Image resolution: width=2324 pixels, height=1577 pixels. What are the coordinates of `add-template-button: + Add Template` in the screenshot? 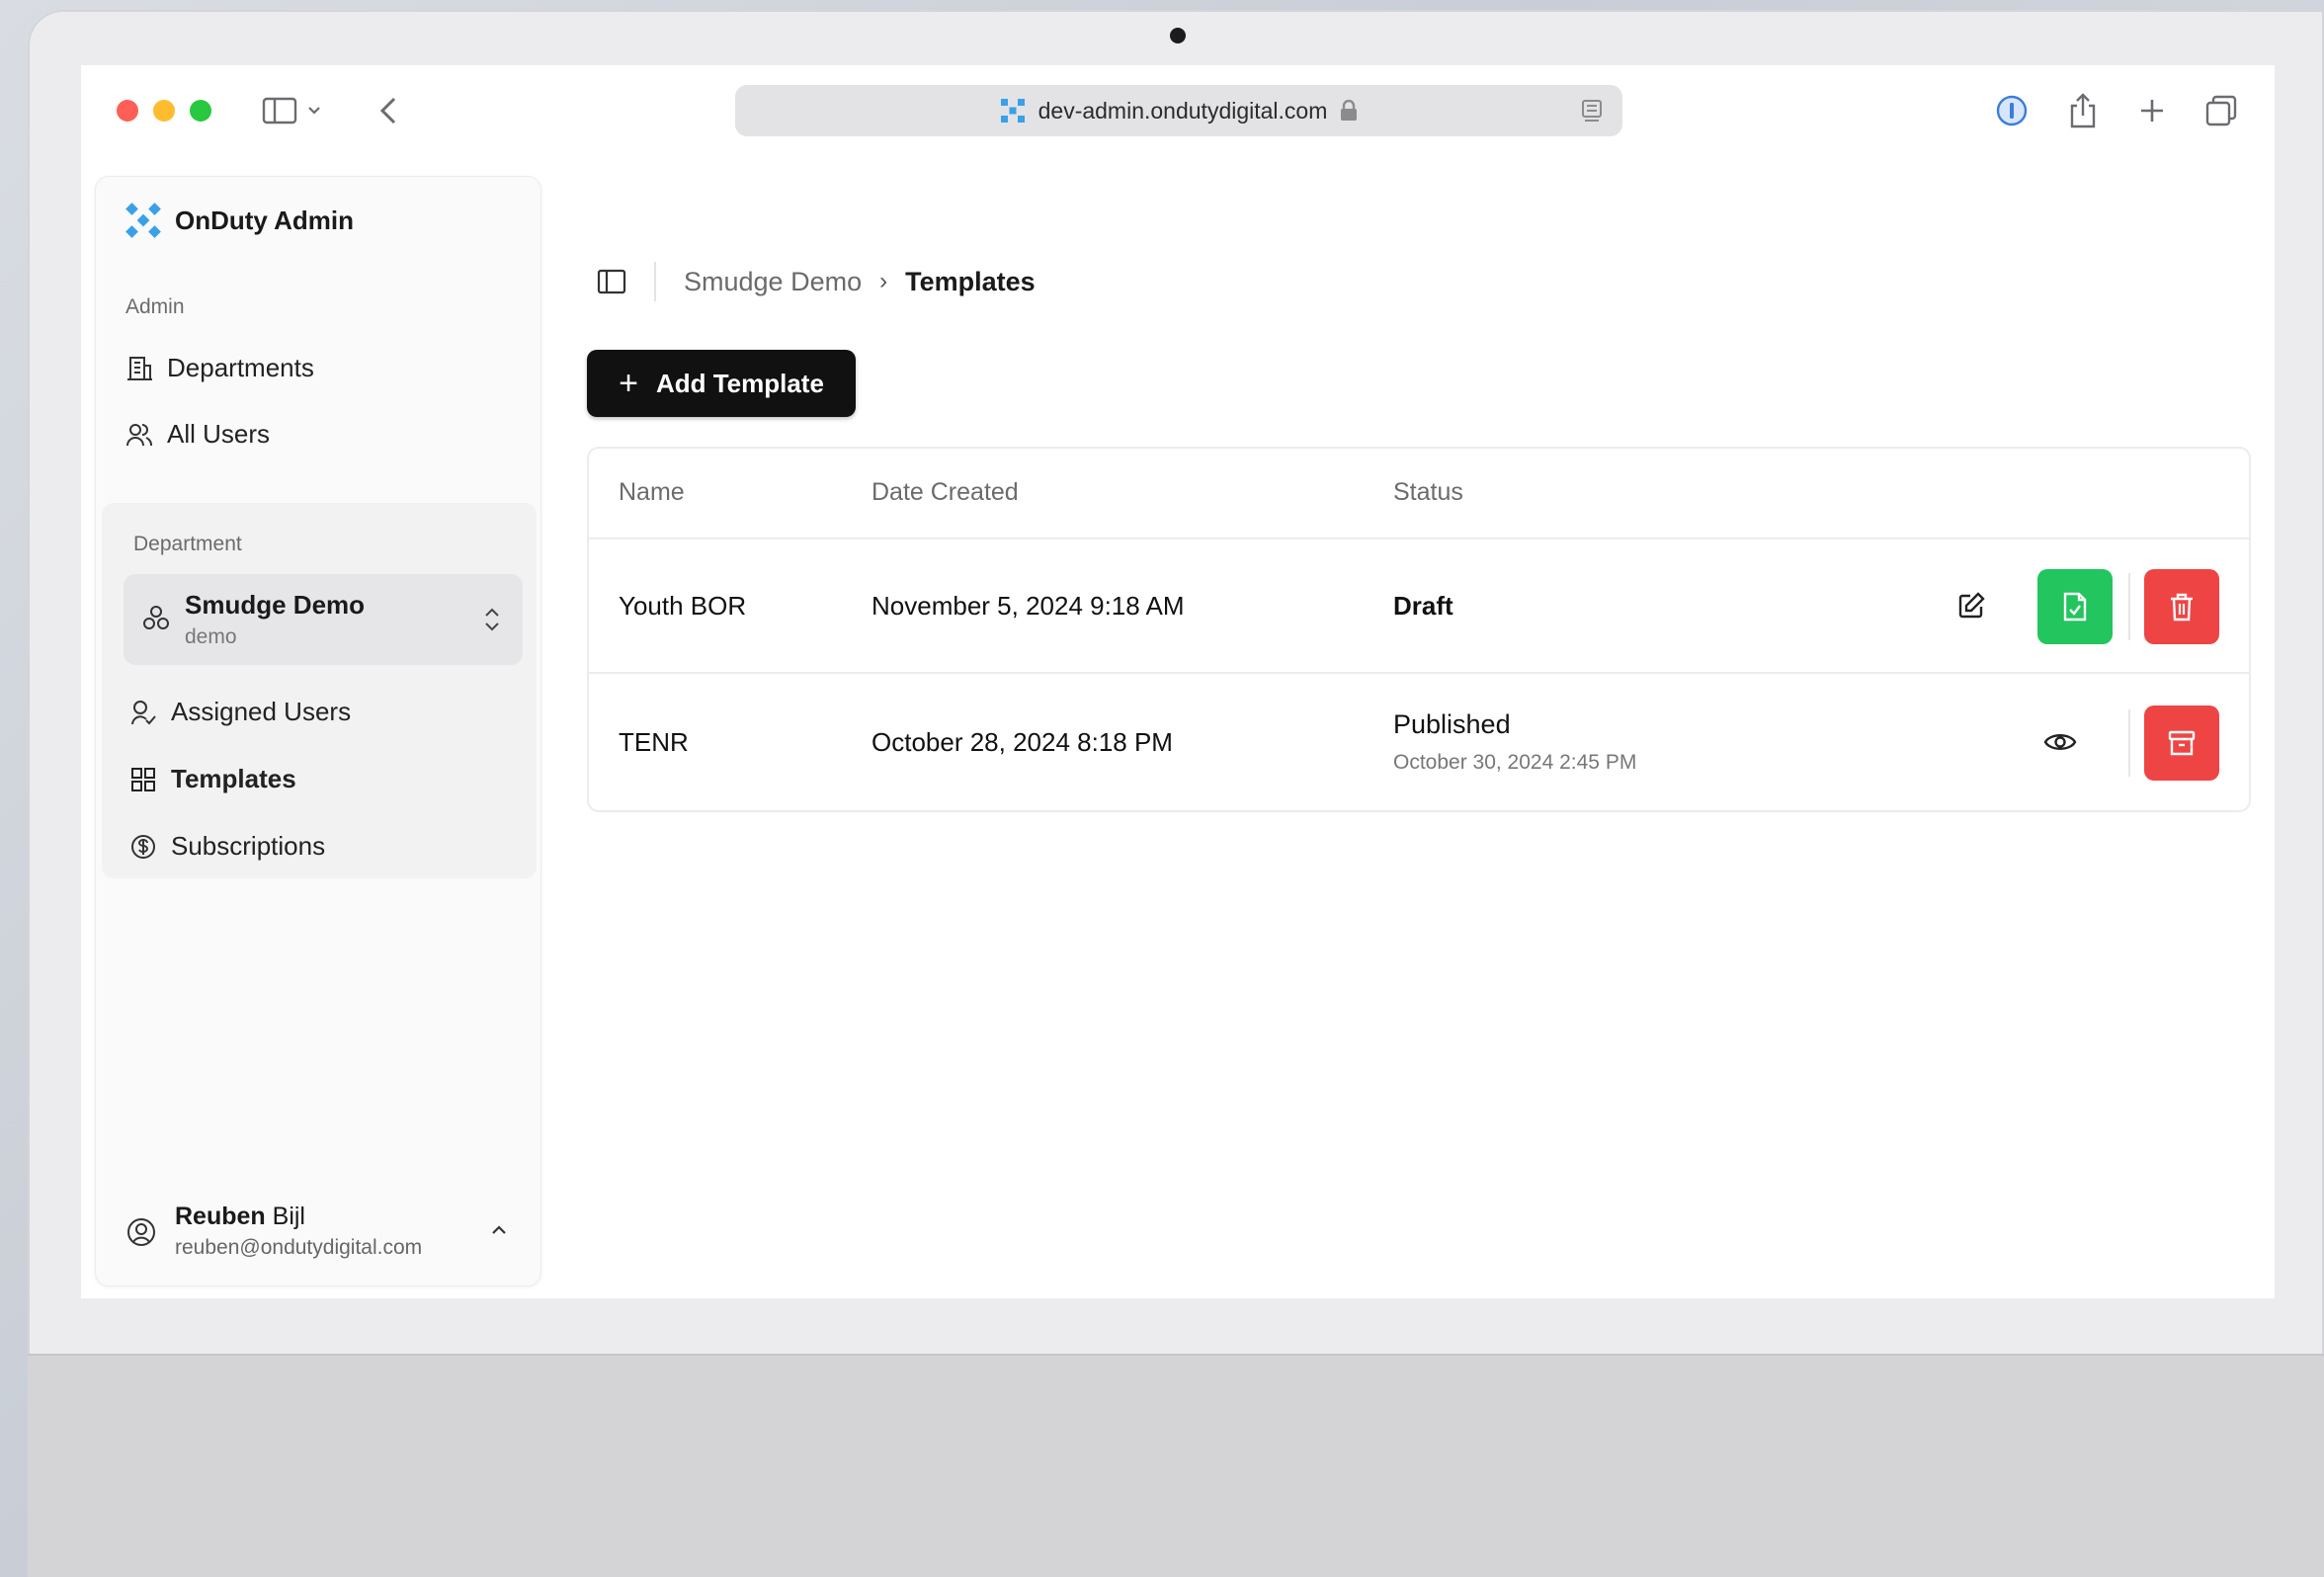 It's located at (721, 383).